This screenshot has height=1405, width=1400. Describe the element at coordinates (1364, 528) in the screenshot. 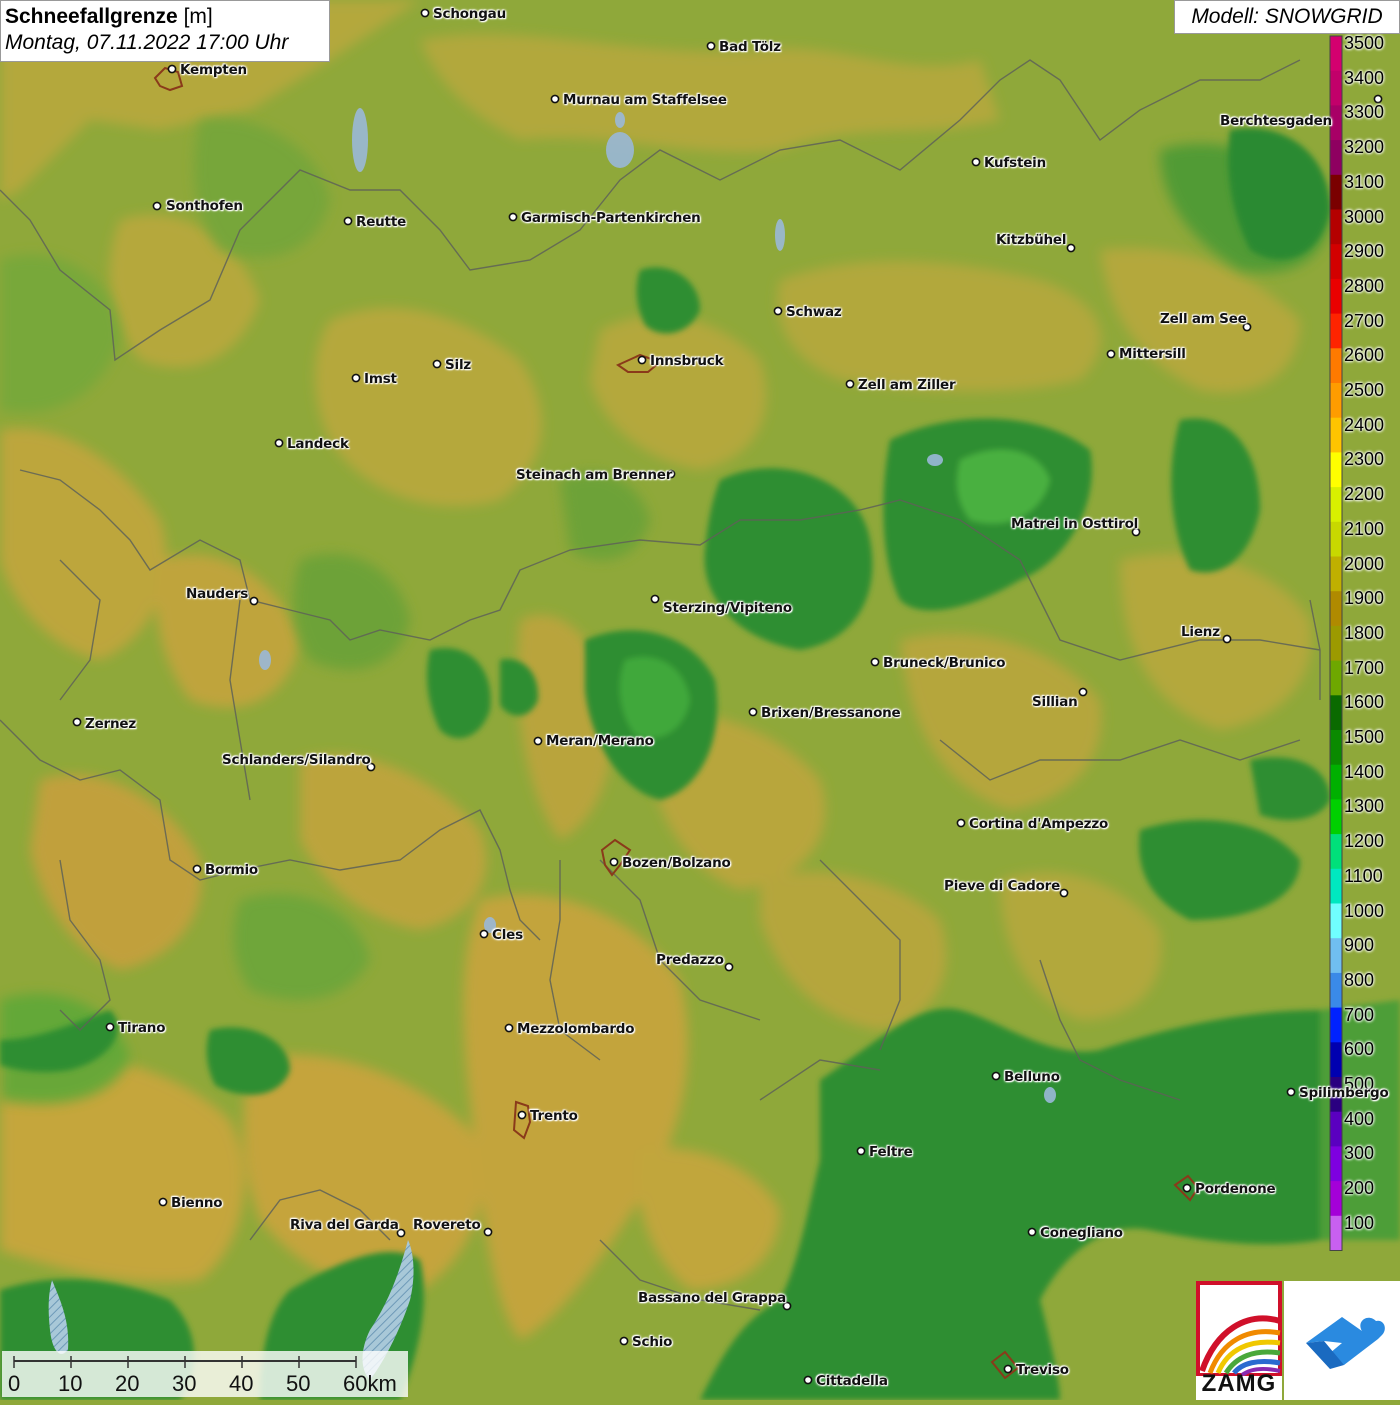

I see `legend-label: 2100` at that location.